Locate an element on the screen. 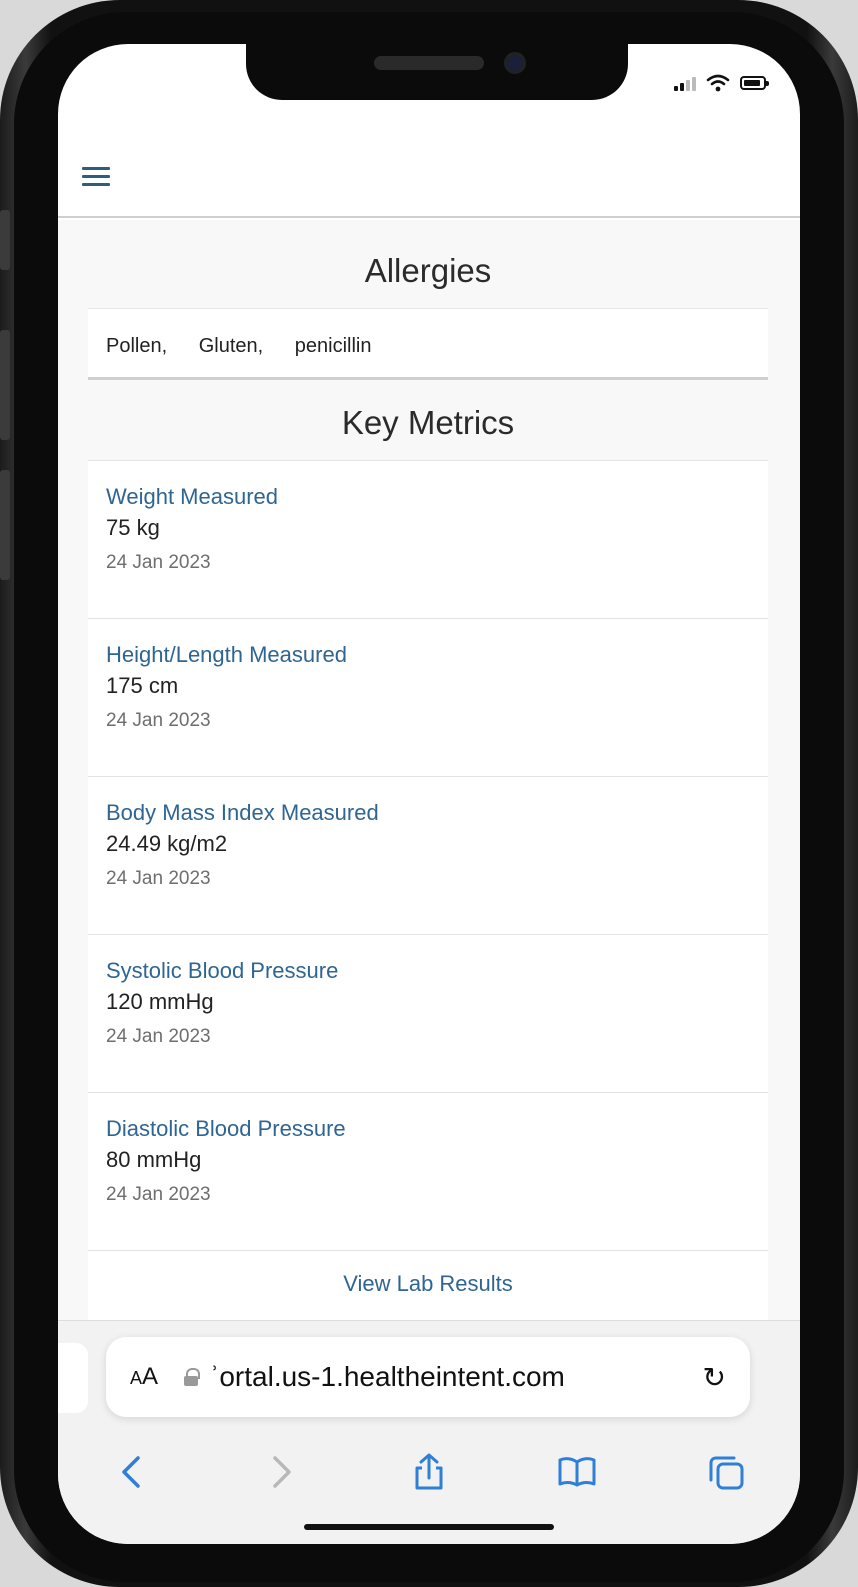 This screenshot has height=1587, width=858. browser-toolbar is located at coordinates (429, 1472).